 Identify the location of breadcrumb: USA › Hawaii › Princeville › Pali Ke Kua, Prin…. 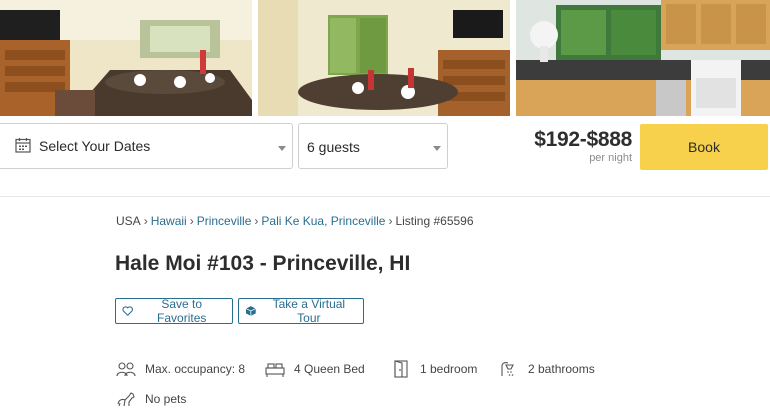
(295, 221).